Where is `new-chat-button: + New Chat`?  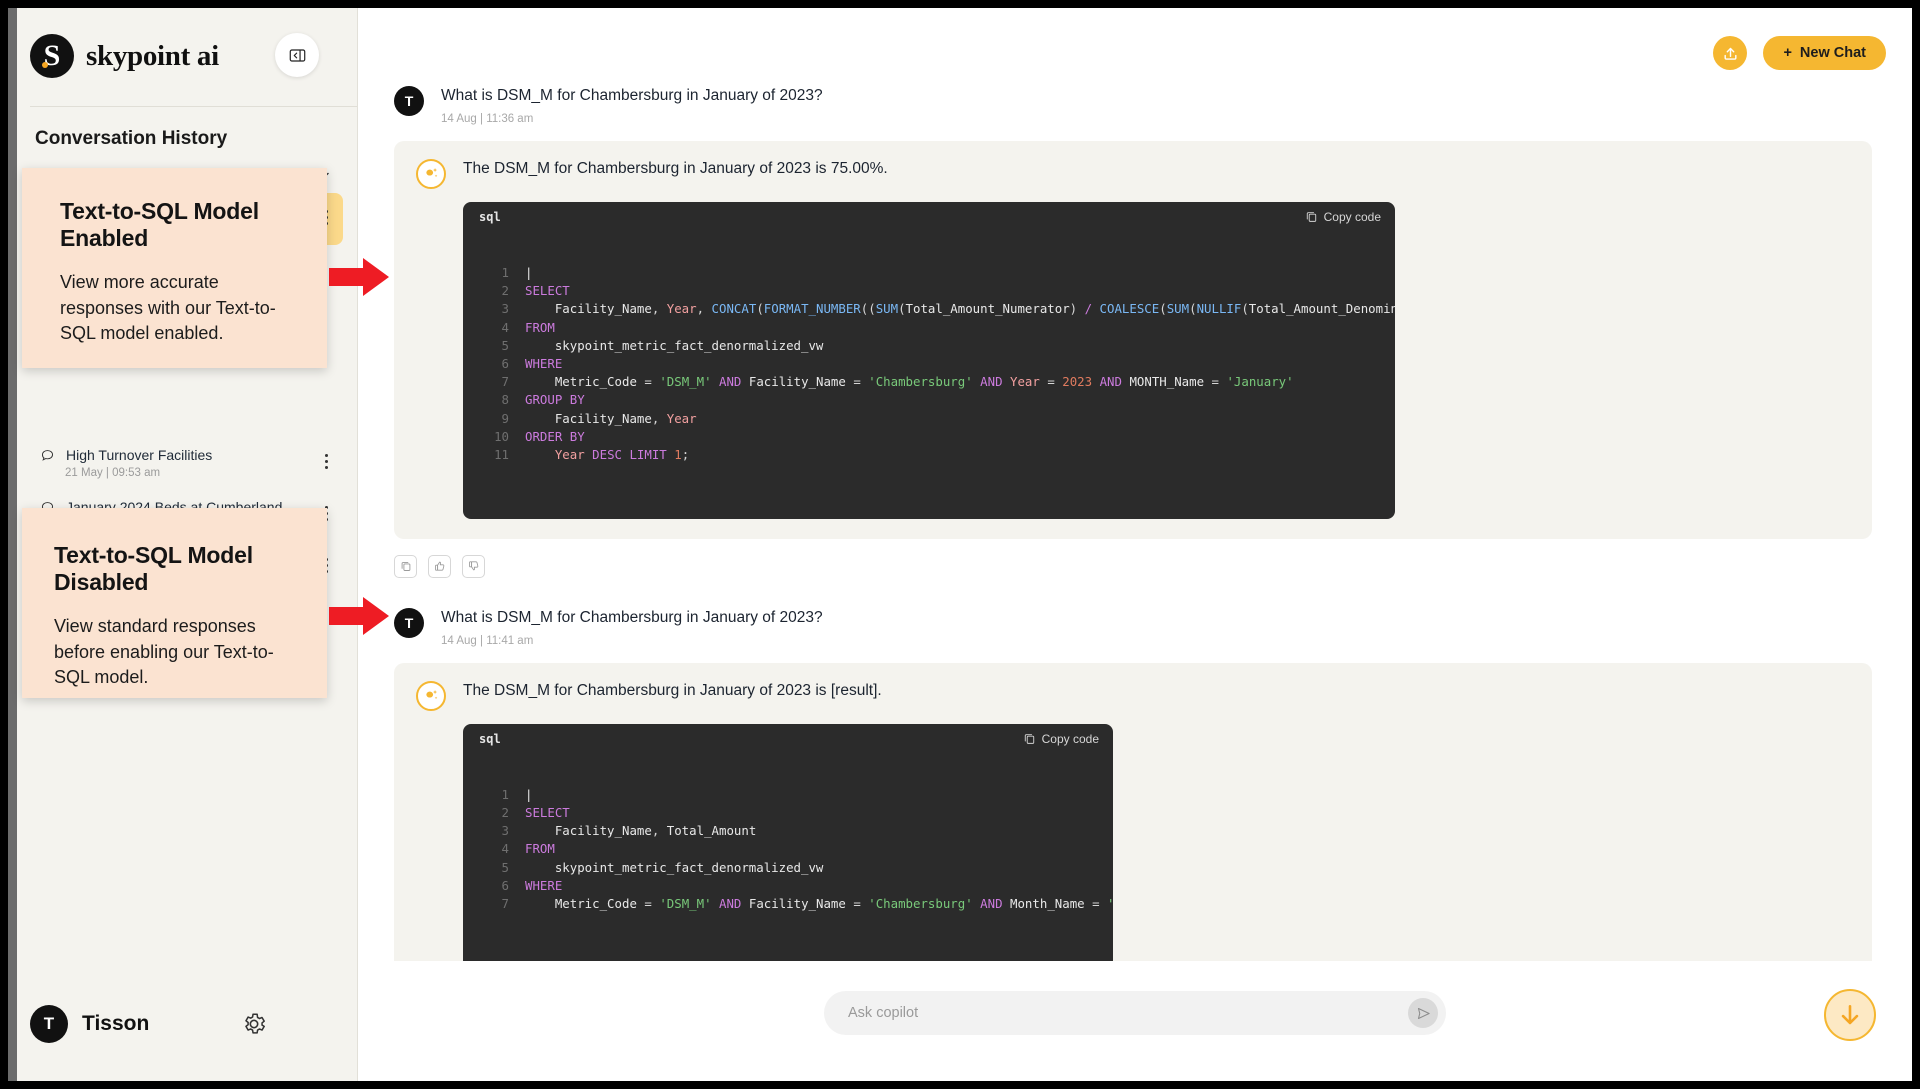
new-chat-button: + New Chat is located at coordinates (1824, 53).